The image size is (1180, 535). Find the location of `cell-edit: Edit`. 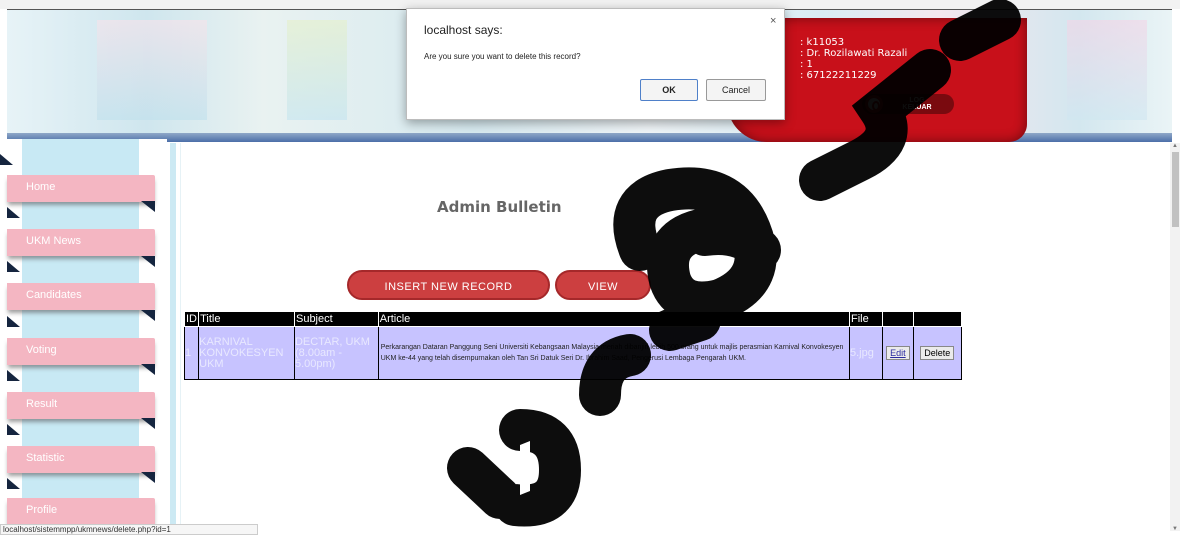

cell-edit: Edit is located at coordinates (898, 353).